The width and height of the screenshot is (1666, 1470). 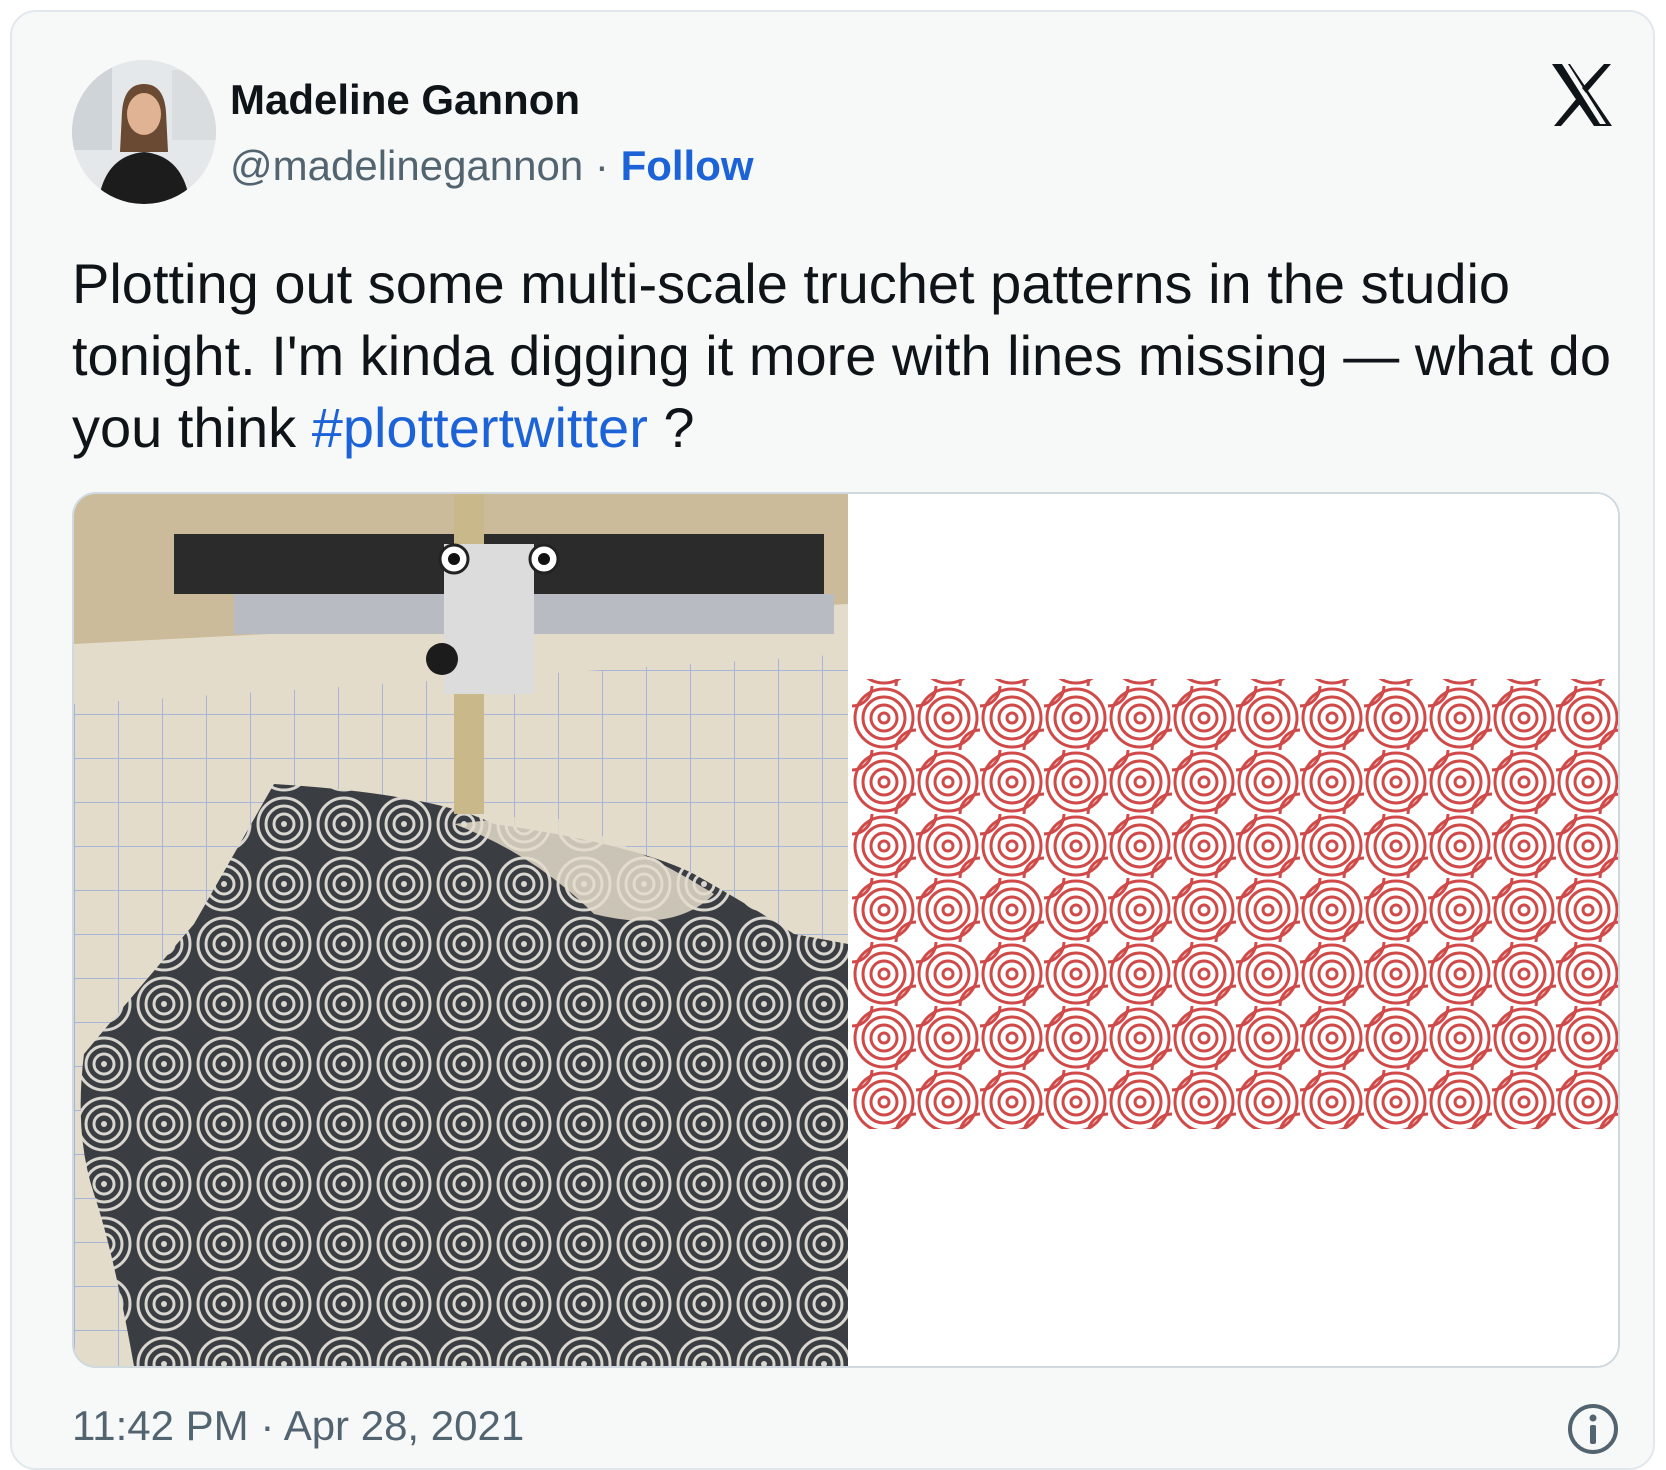 I want to click on author-name: Madeline Gannon, so click(x=405, y=100).